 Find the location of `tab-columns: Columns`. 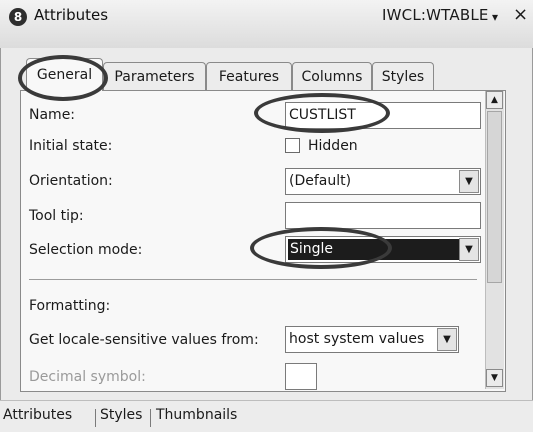

tab-columns: Columns is located at coordinates (332, 76).